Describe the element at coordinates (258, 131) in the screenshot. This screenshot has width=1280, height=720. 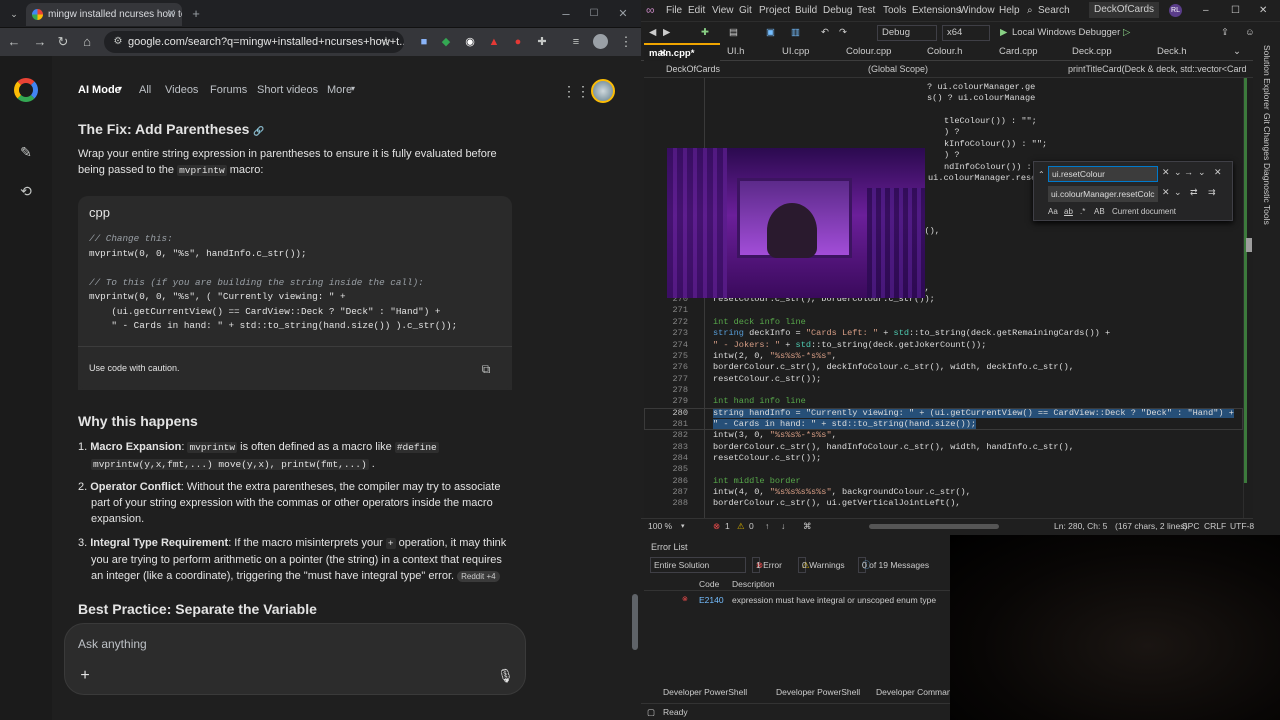
I see `link-icon: 🔗` at that location.